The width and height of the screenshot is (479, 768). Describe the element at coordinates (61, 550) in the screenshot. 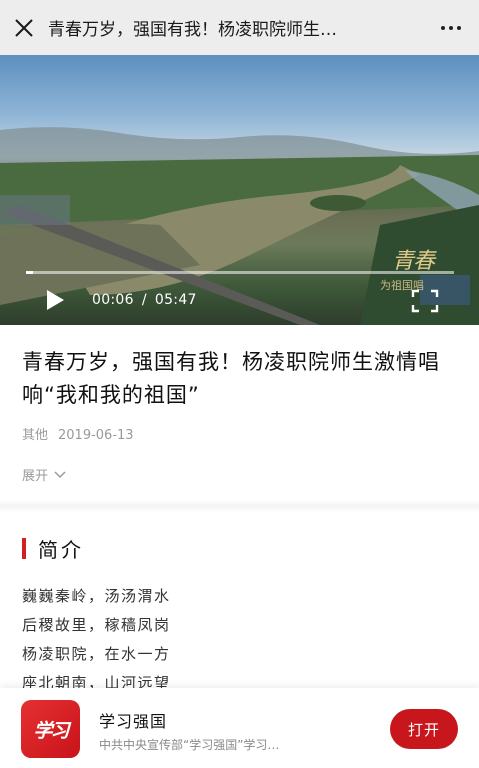

I see `intro-heading-text: 简介` at that location.